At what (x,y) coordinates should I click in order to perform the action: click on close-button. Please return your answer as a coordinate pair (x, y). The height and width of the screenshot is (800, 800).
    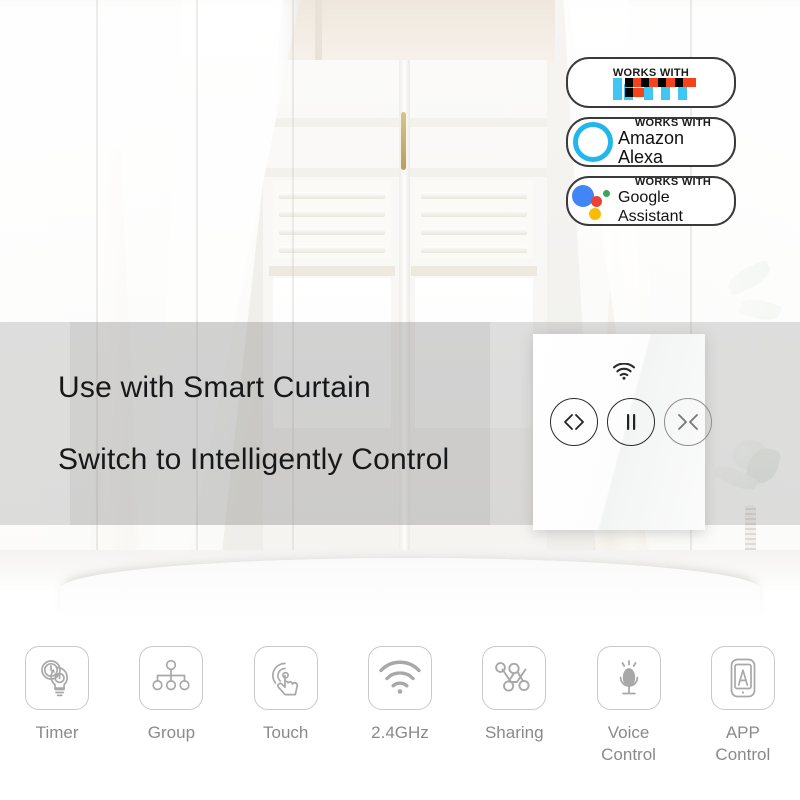
    Looking at the image, I should click on (688, 422).